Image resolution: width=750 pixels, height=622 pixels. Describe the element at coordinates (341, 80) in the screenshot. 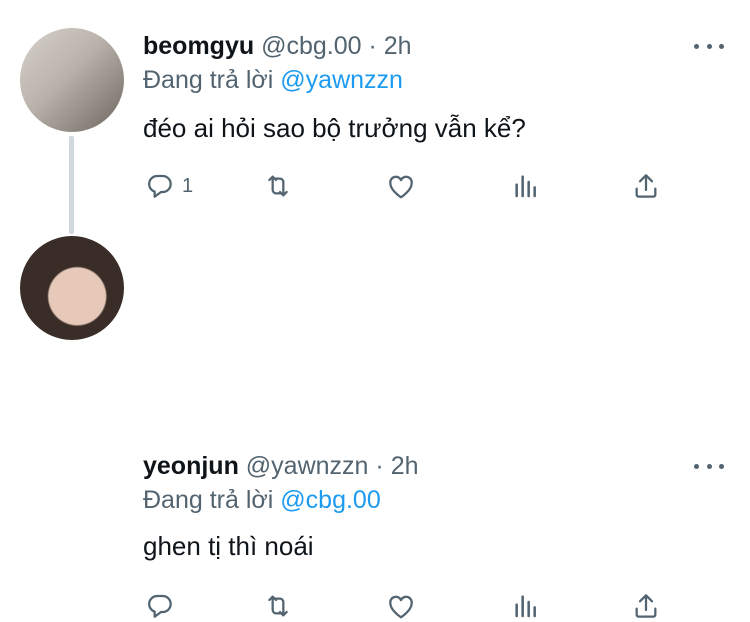

I see `mention-link: @yawnzzn` at that location.